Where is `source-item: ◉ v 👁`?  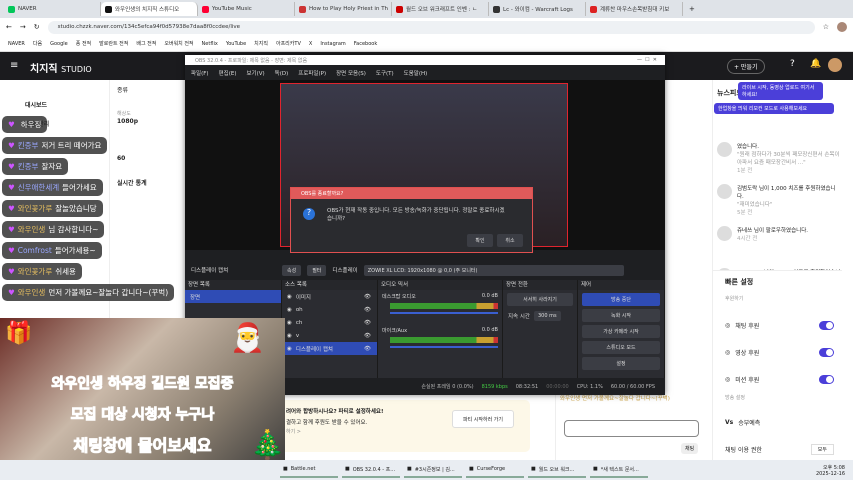
source-item: ◉ v 👁 is located at coordinates (329, 335).